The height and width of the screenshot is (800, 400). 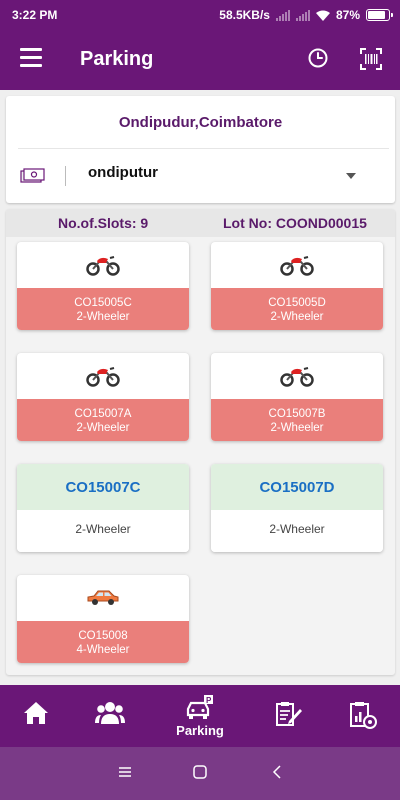 What do you see at coordinates (371, 59) in the screenshot?
I see `barcode-scan-icon` at bounding box center [371, 59].